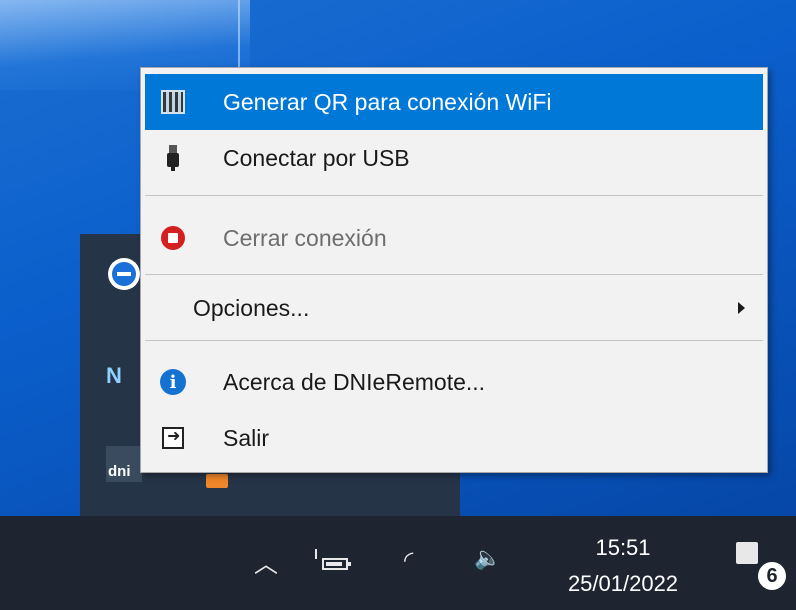 This screenshot has width=796, height=610. I want to click on qr-code-icon, so click(173, 102).